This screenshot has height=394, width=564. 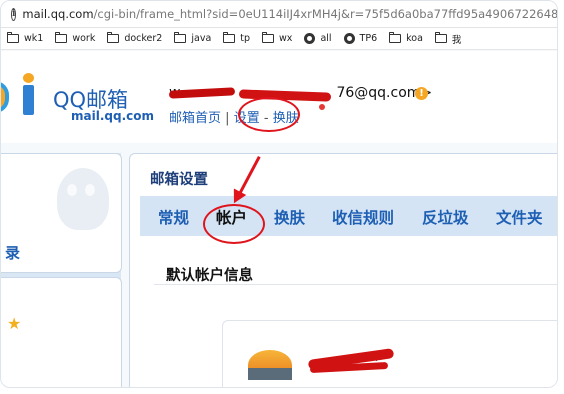 I want to click on bookmark-label: wx, so click(x=286, y=38).